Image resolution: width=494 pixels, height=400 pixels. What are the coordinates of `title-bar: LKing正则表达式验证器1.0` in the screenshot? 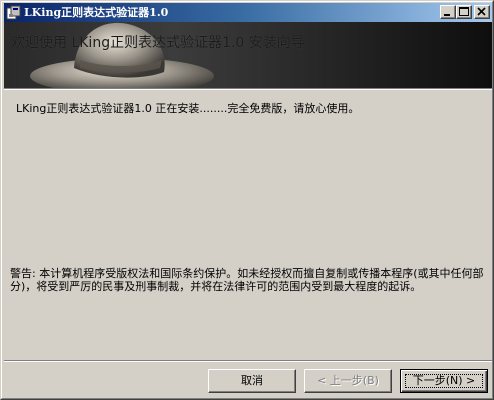 It's located at (248, 12).